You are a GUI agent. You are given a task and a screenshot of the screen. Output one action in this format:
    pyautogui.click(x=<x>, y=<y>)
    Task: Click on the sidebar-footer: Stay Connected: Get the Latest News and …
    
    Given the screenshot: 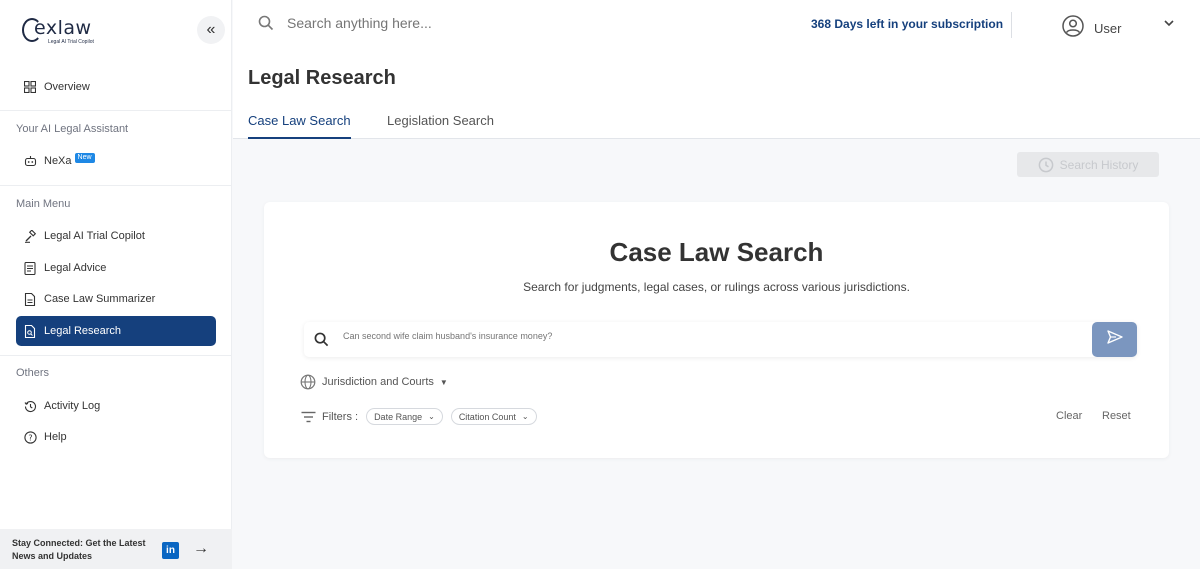 What is the action you would take?
    pyautogui.click(x=116, y=549)
    